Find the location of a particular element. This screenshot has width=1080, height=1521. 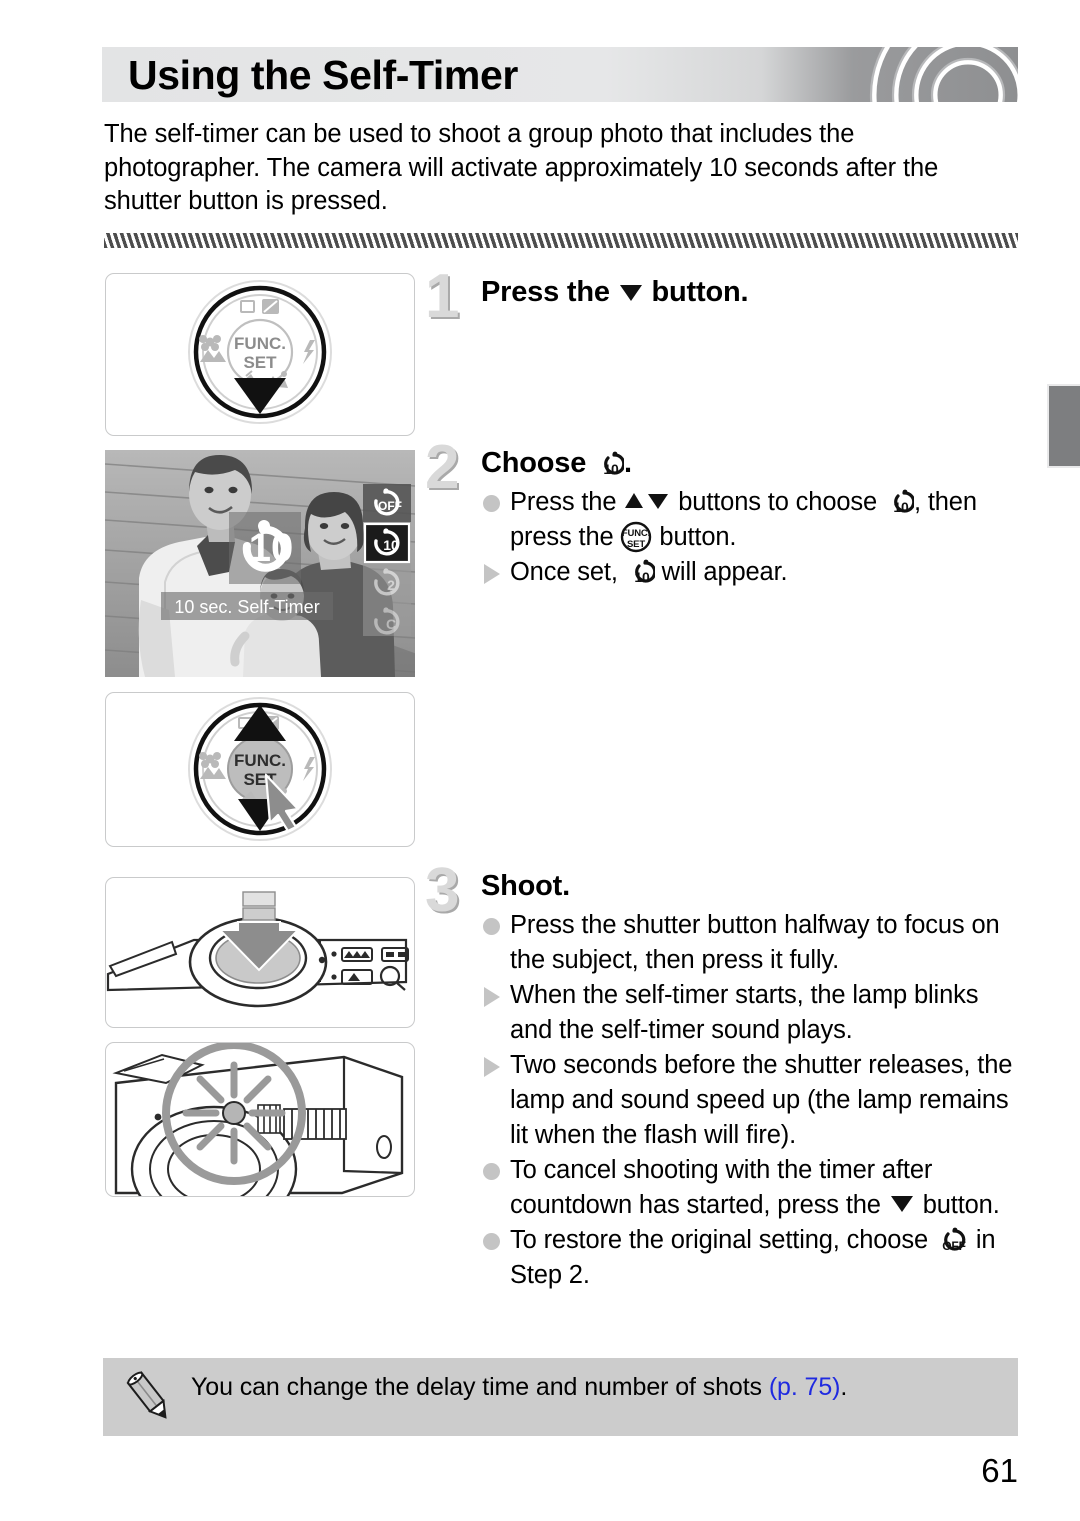

step-2-heading: Choose 10 . is located at coordinates (753, 463).